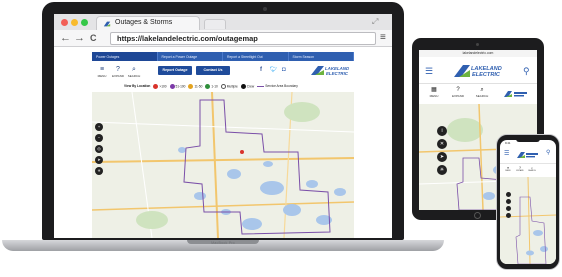 The width and height of the screenshot is (562, 277). Describe the element at coordinates (99, 138) in the screenshot. I see `zoom-out-button: −` at that location.